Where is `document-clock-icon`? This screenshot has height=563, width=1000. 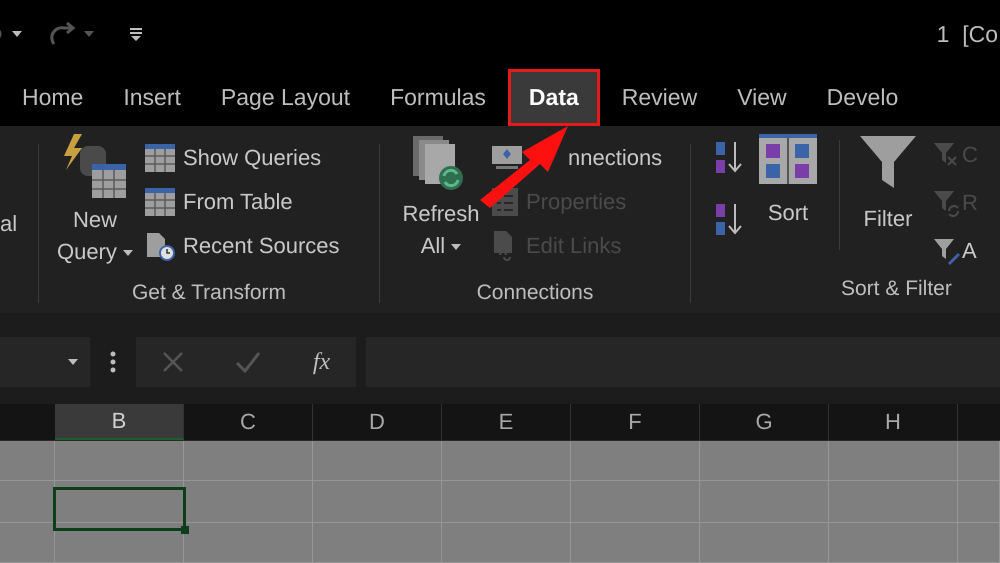
document-clock-icon is located at coordinates (160, 245).